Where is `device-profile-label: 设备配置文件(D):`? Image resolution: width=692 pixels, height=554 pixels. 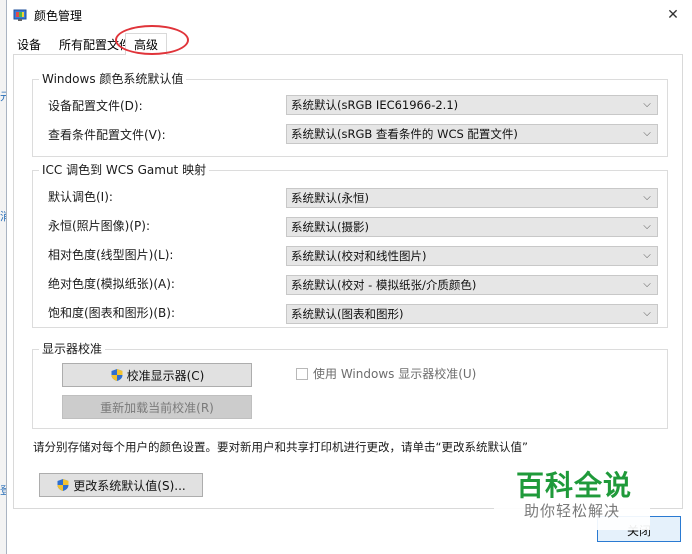
device-profile-label: 设备配置文件(D): is located at coordinates (95, 106).